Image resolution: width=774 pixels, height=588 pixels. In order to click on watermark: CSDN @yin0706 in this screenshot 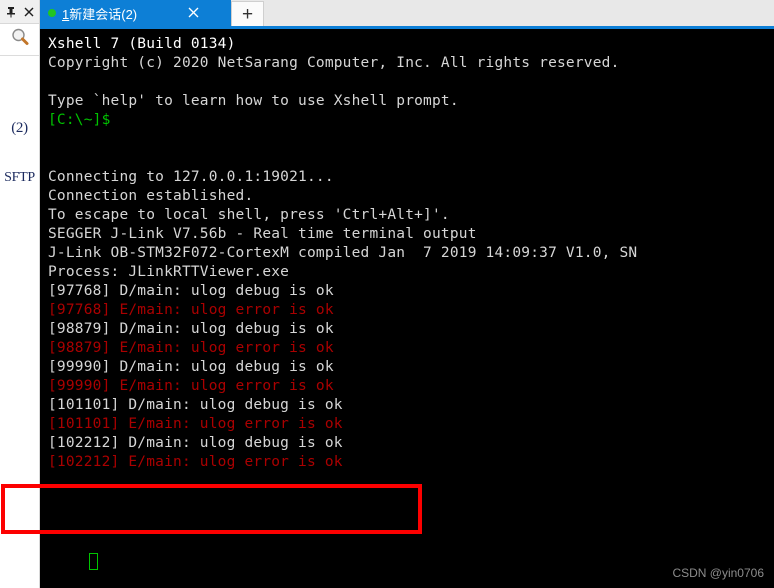, I will do `click(718, 573)`.